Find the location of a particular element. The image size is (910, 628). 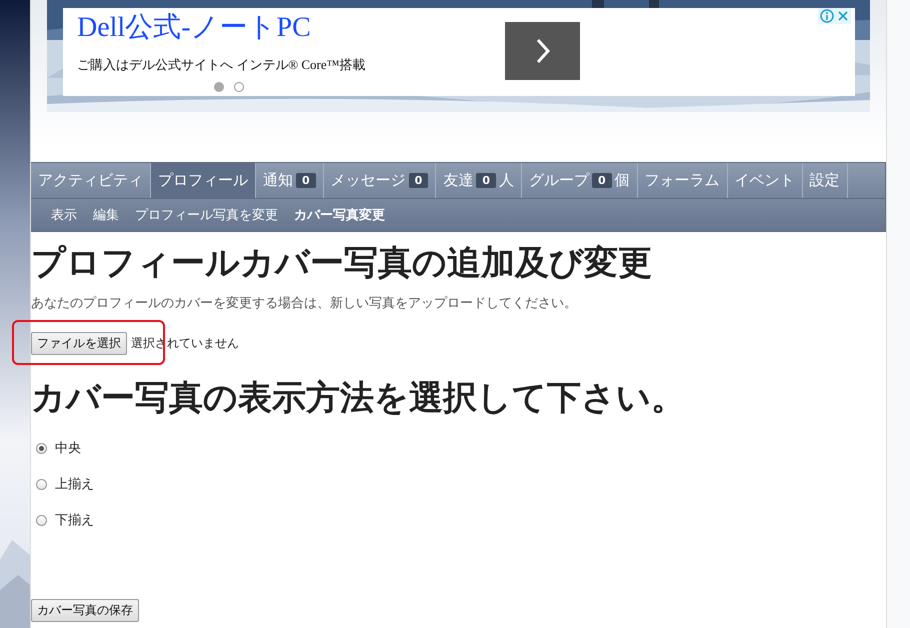

radio-label: 上揃え is located at coordinates (74, 484).